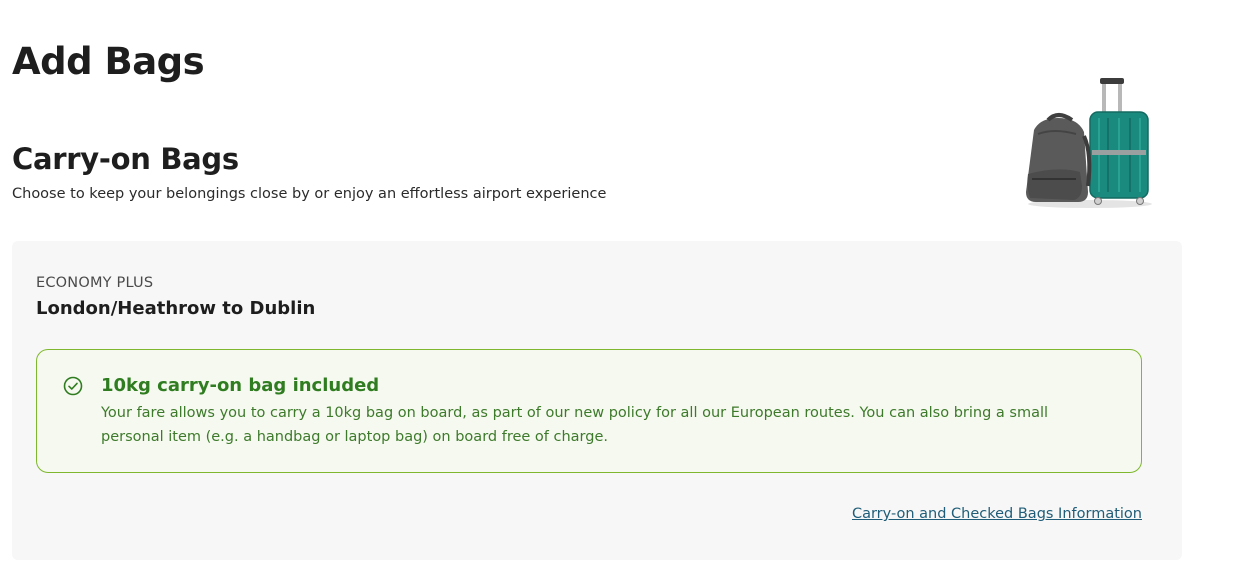  What do you see at coordinates (73, 386) in the screenshot?
I see `check-circle-icon` at bounding box center [73, 386].